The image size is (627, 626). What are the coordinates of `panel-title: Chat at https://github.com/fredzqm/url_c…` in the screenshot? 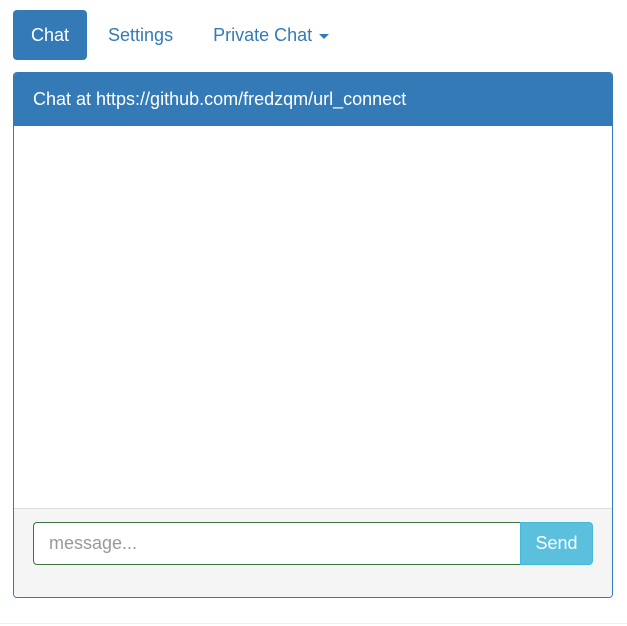 It's located at (220, 99).